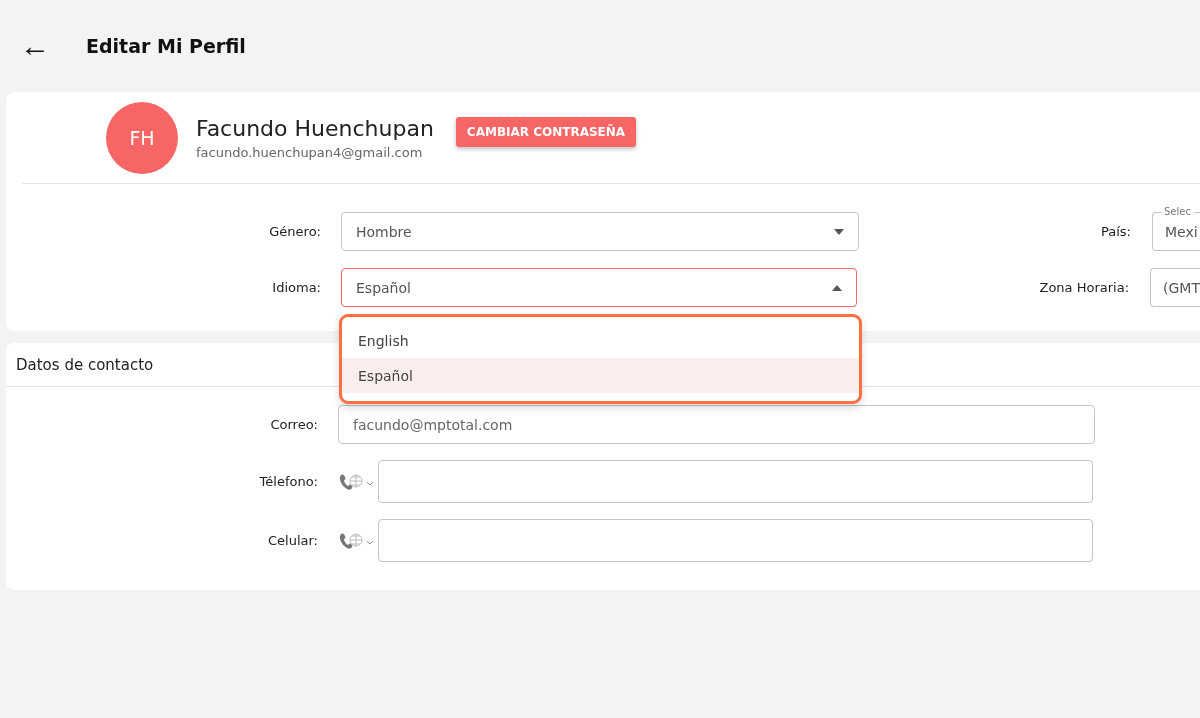 The image size is (1200, 718). What do you see at coordinates (716, 424) in the screenshot?
I see `input-field: facundo@mptotal.com` at bounding box center [716, 424].